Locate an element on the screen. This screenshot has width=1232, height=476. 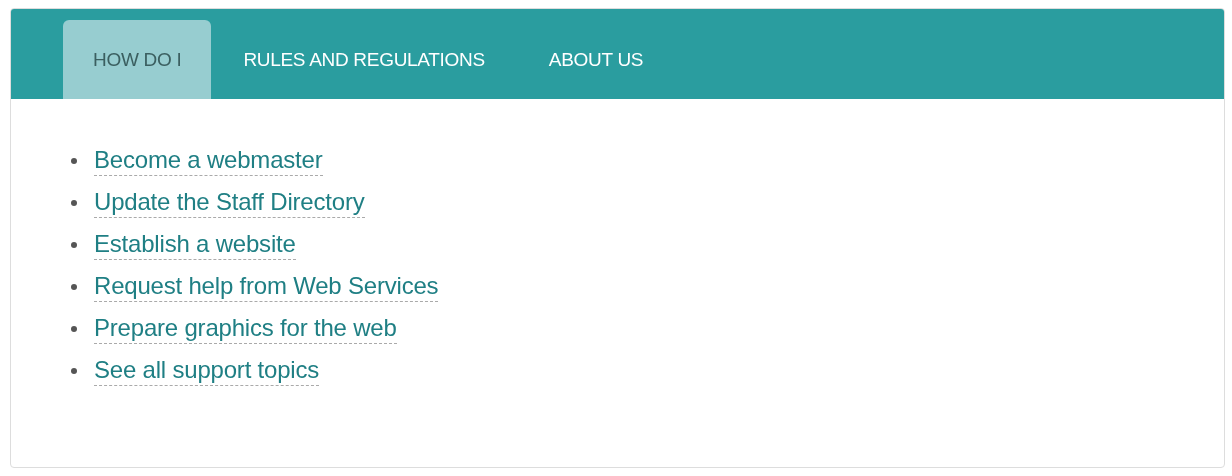
link: Prepare graphics for the web is located at coordinates (245, 328).